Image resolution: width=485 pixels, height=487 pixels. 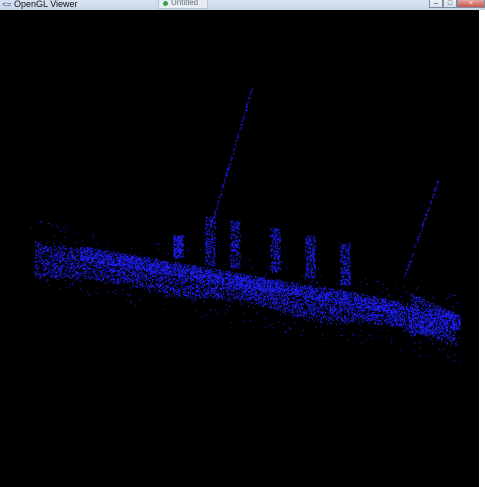 What do you see at coordinates (436, 4) in the screenshot?
I see `minimize-button: –` at bounding box center [436, 4].